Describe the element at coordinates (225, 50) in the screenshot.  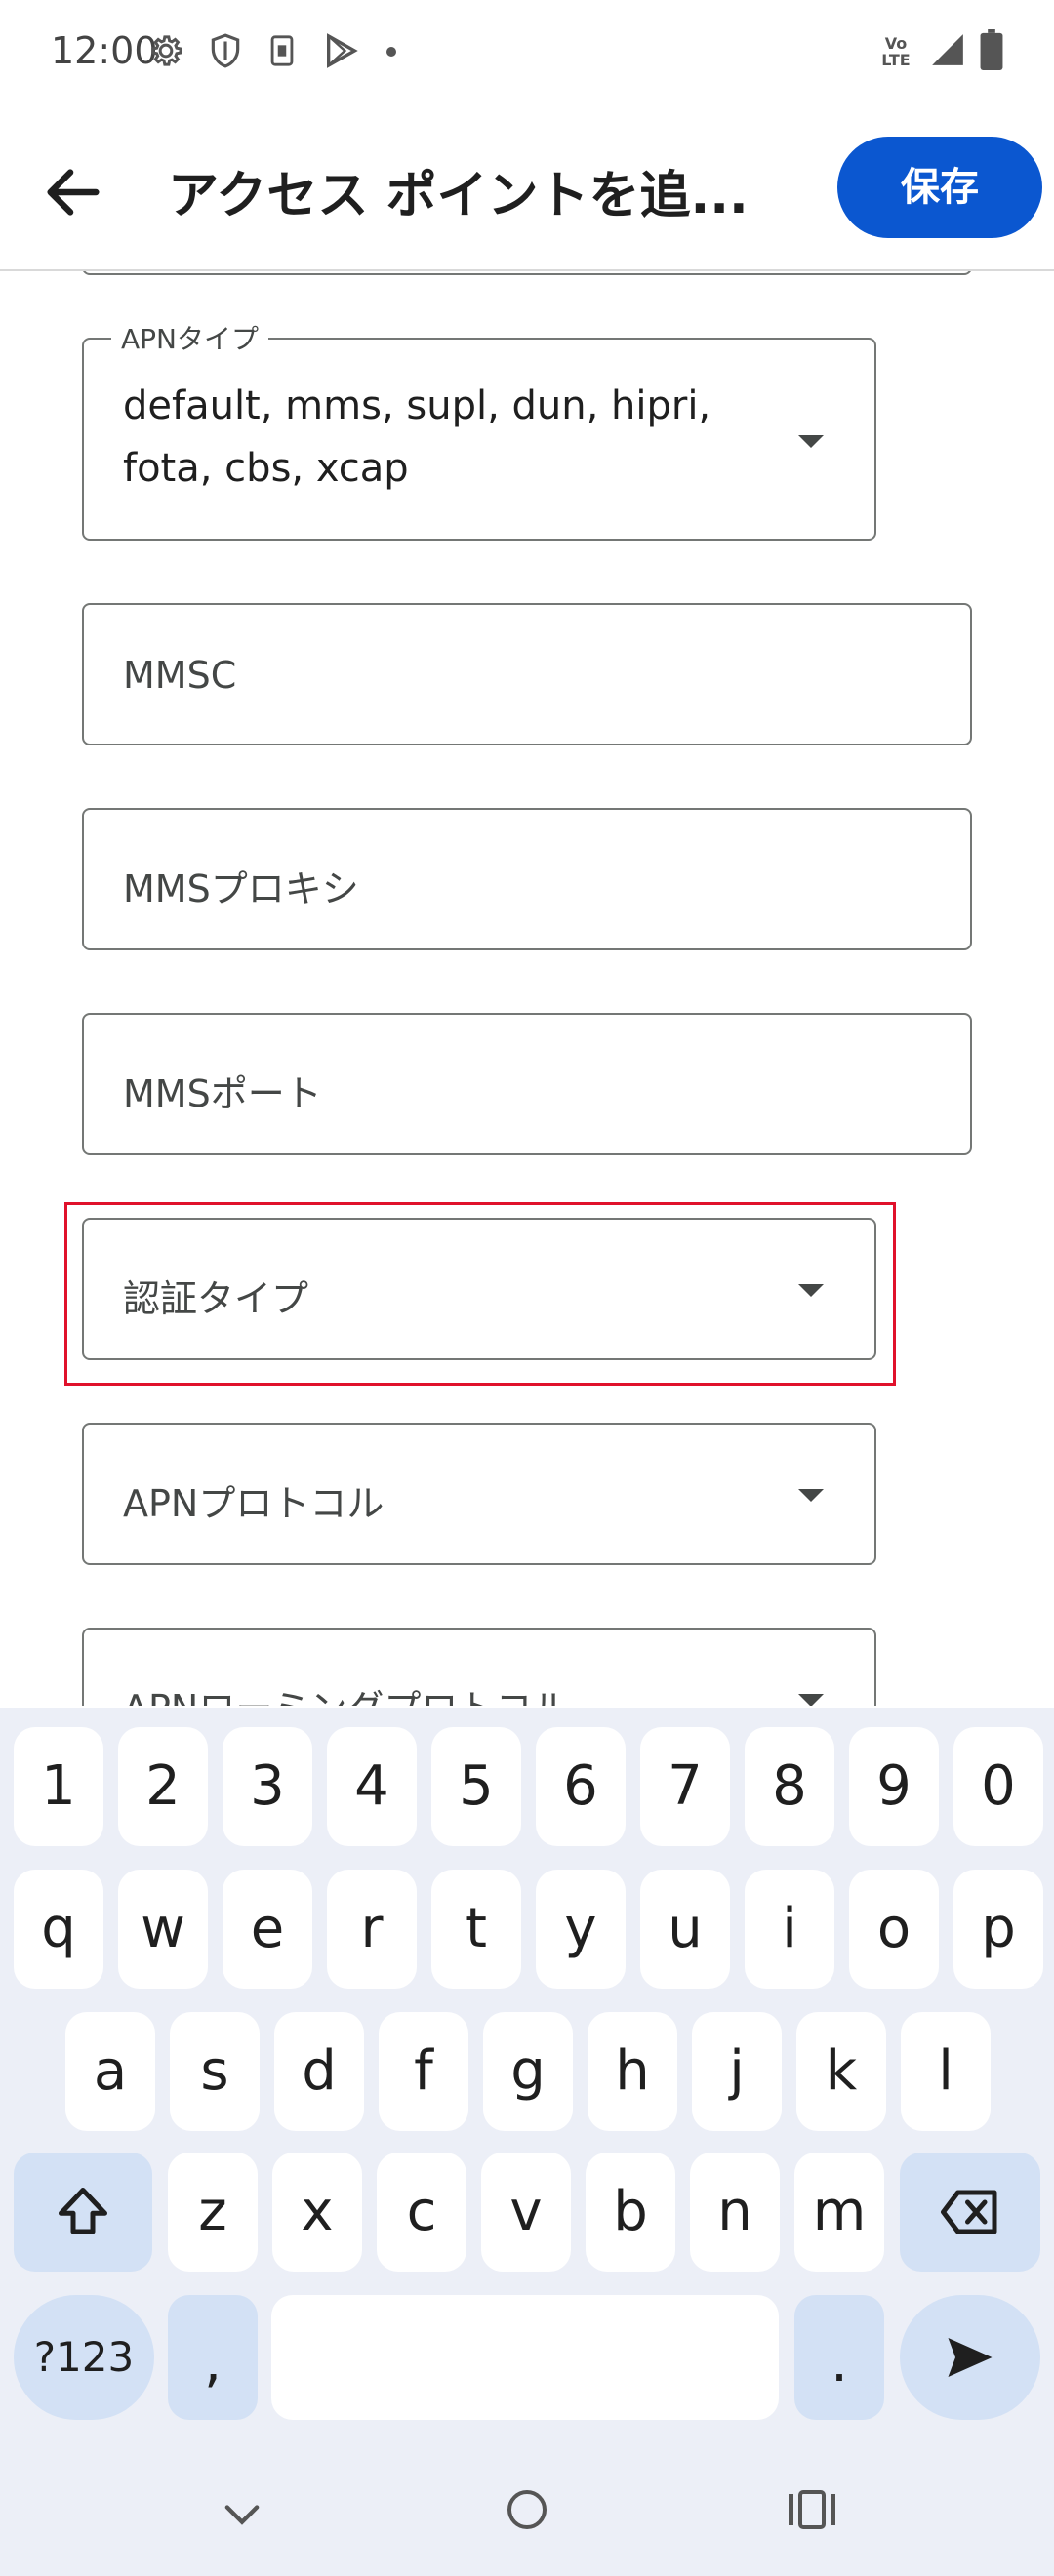
I see `shield-icon` at that location.